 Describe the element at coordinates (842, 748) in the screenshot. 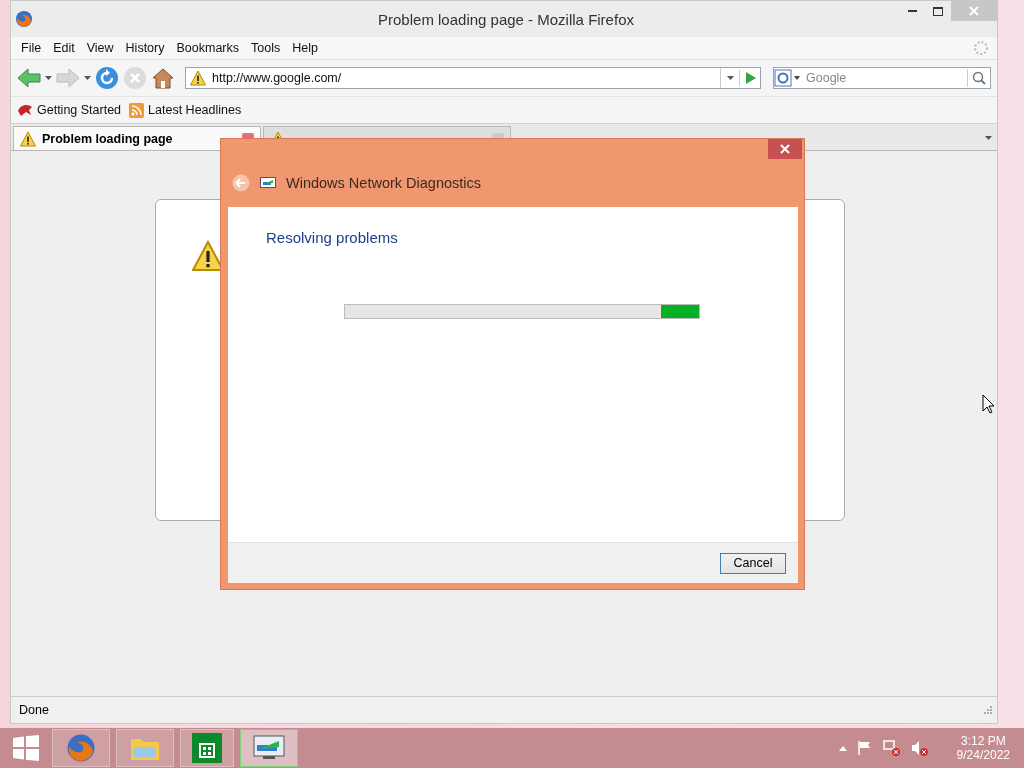

I see `show-hidden-icons` at that location.